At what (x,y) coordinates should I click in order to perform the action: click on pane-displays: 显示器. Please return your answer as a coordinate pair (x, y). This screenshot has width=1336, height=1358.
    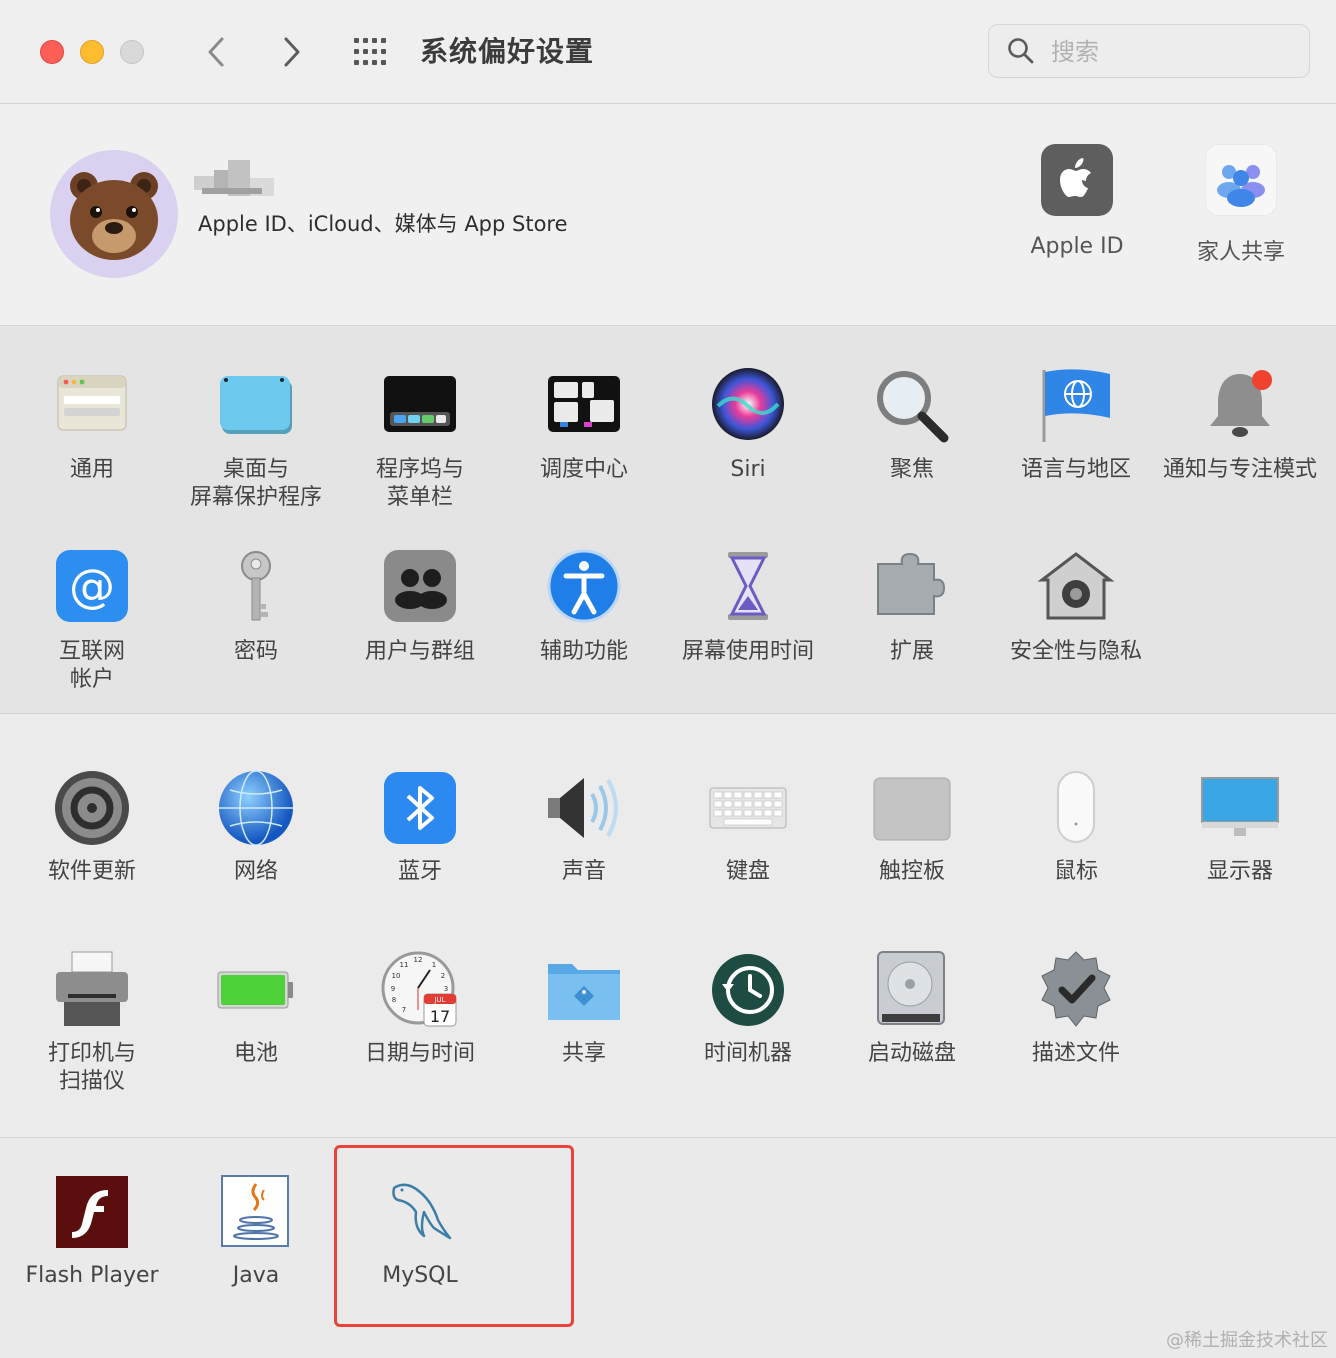
    Looking at the image, I should click on (1240, 827).